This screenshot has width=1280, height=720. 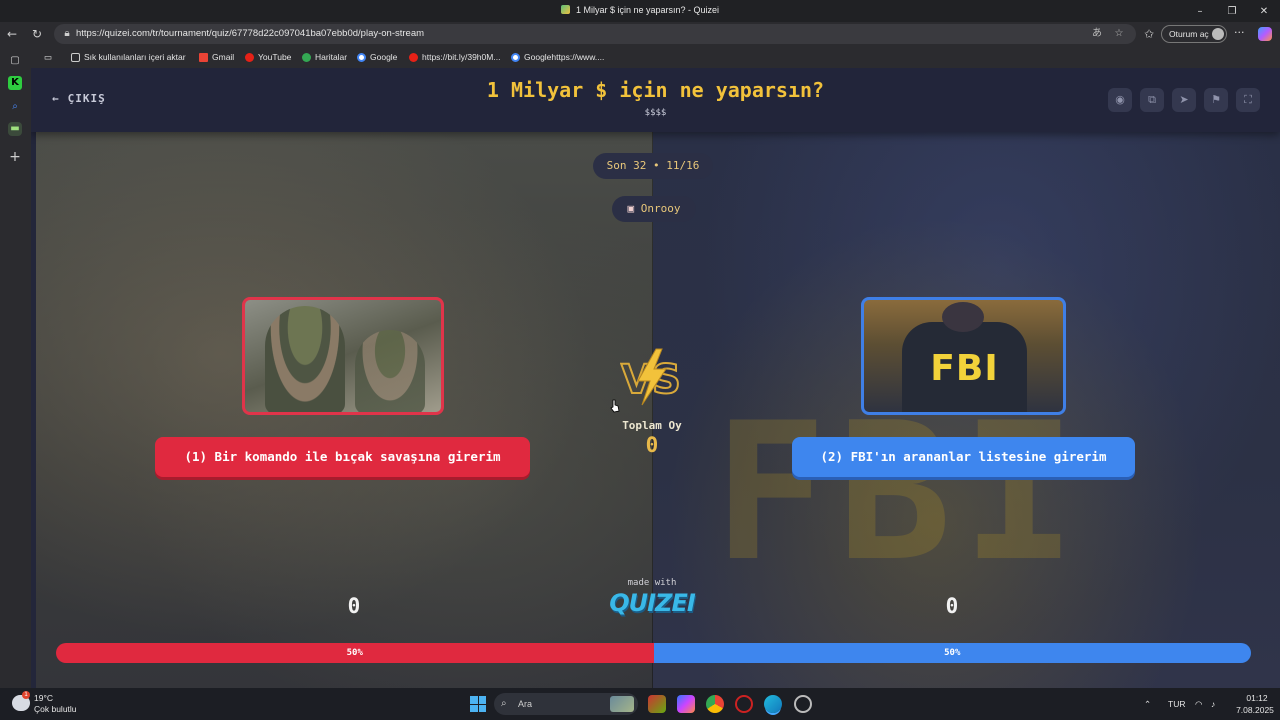 I want to click on window-title: 1 Milyar $ için ne yaparsın? - Quizei, so click(x=640, y=10).